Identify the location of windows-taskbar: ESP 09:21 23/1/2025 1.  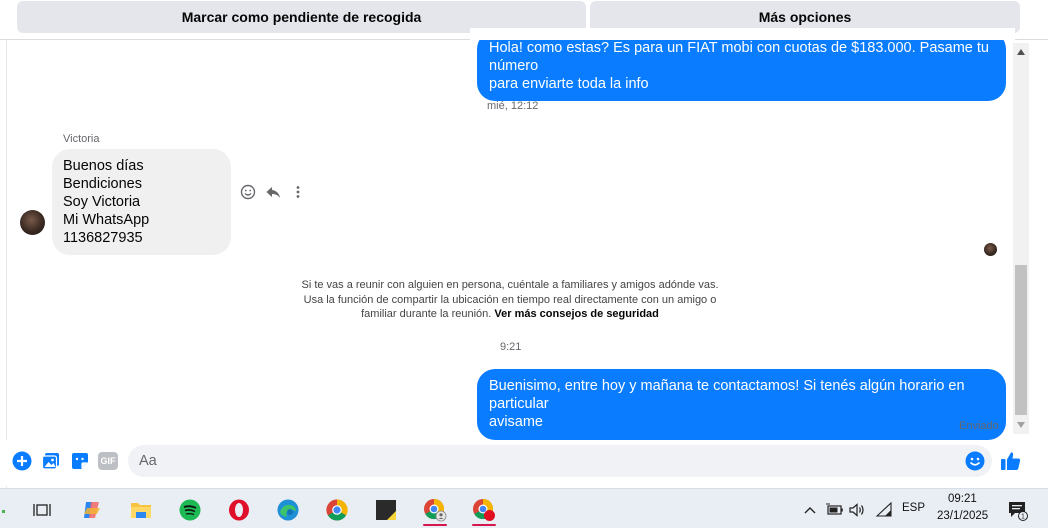
(524, 508).